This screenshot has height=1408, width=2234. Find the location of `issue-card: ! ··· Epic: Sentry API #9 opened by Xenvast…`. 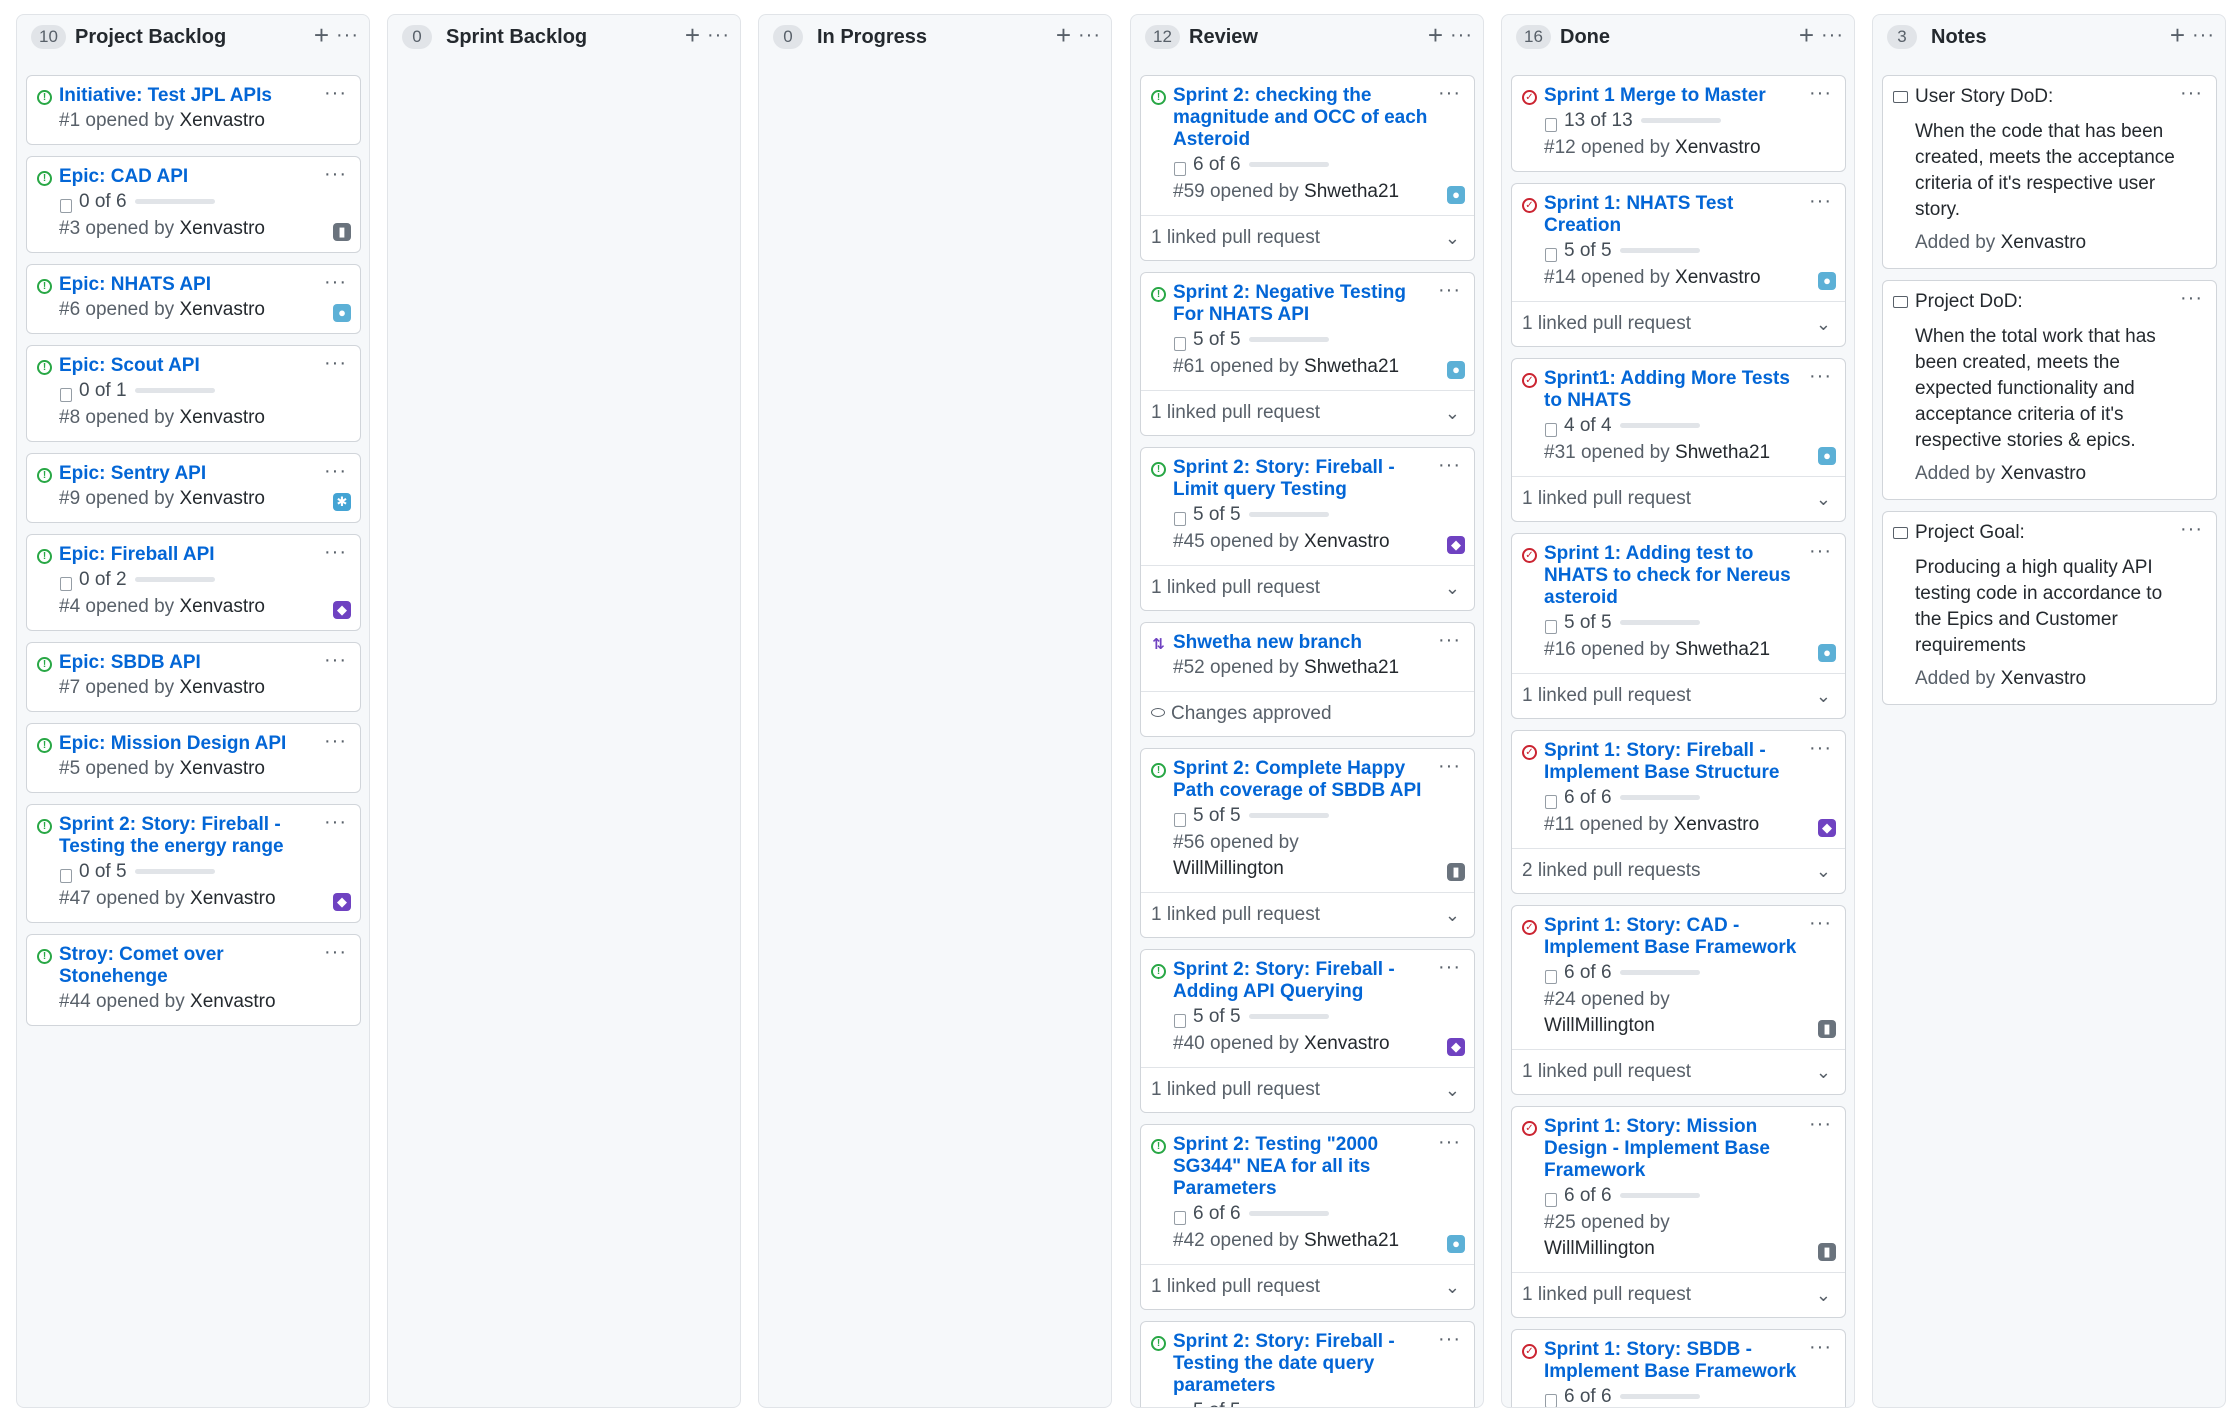

issue-card: ! ··· Epic: Sentry API #9 opened by Xenvast… is located at coordinates (193, 488).